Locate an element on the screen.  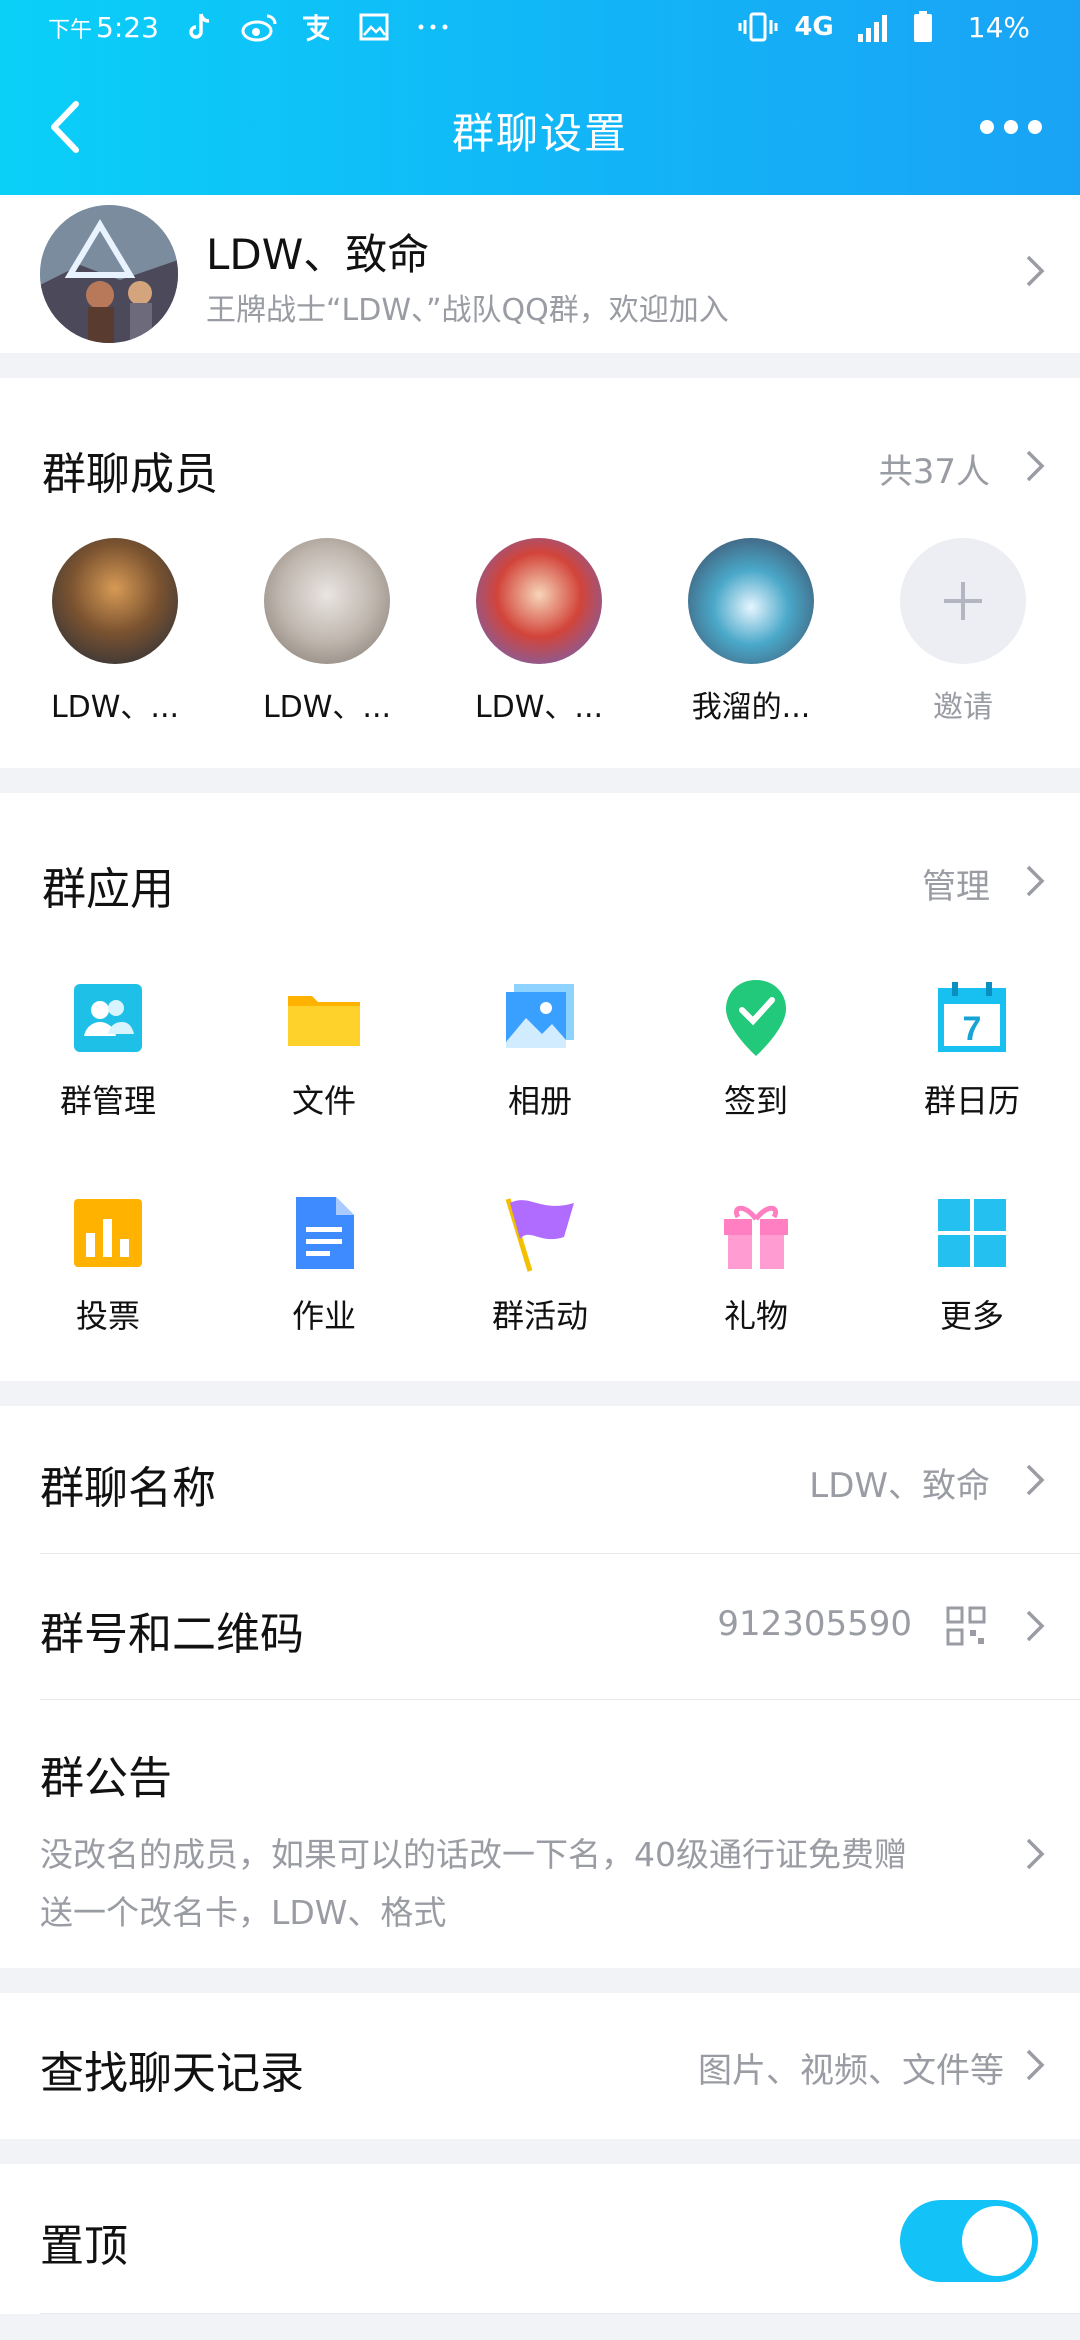
app-label: 文件 is located at coordinates (323, 1101).